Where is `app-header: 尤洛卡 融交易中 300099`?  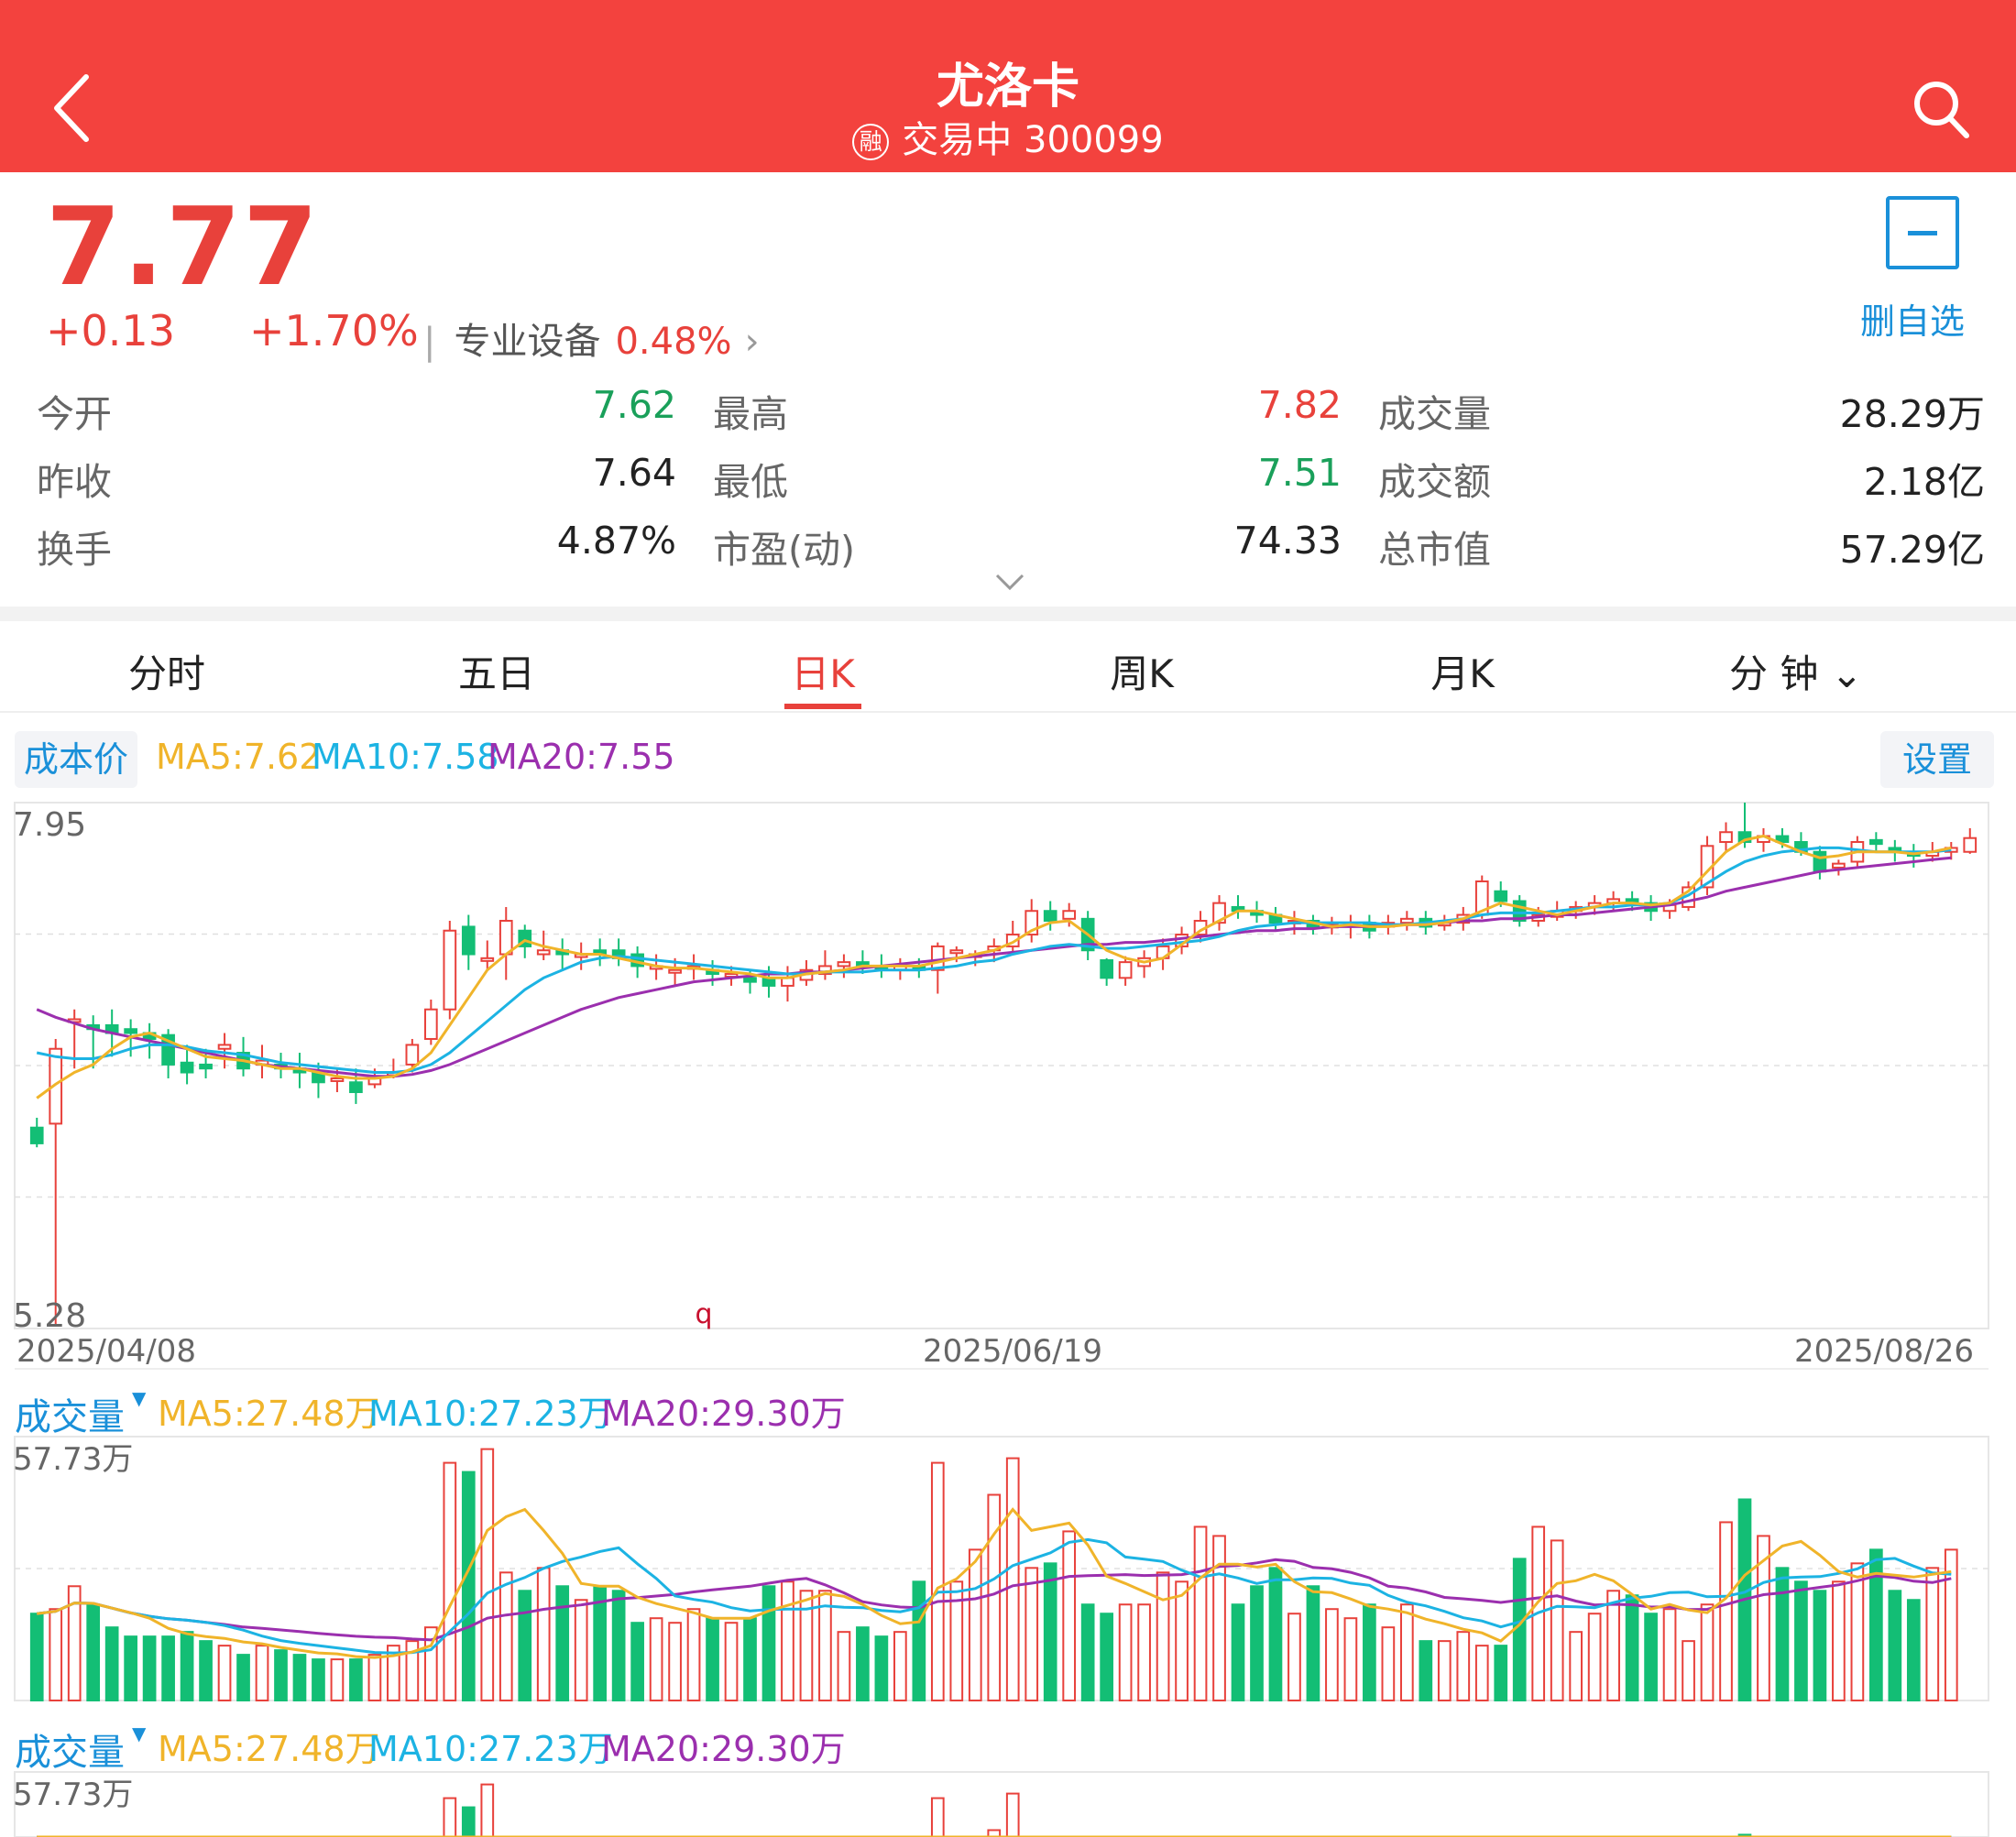 app-header: 尤洛卡 融交易中 300099 is located at coordinates (1008, 86).